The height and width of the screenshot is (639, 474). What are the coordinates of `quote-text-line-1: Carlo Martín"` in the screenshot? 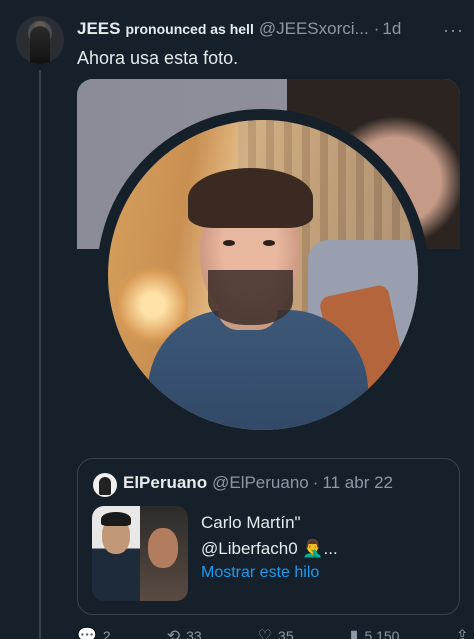 It's located at (251, 522).